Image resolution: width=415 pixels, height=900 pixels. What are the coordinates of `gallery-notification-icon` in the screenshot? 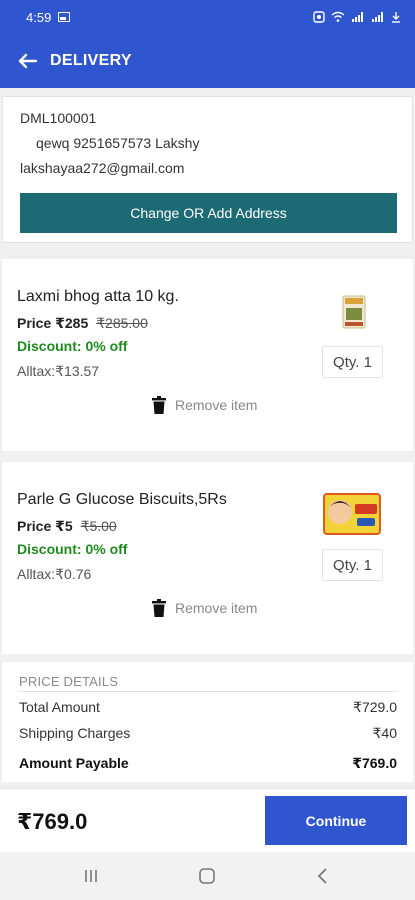 It's located at (64, 17).